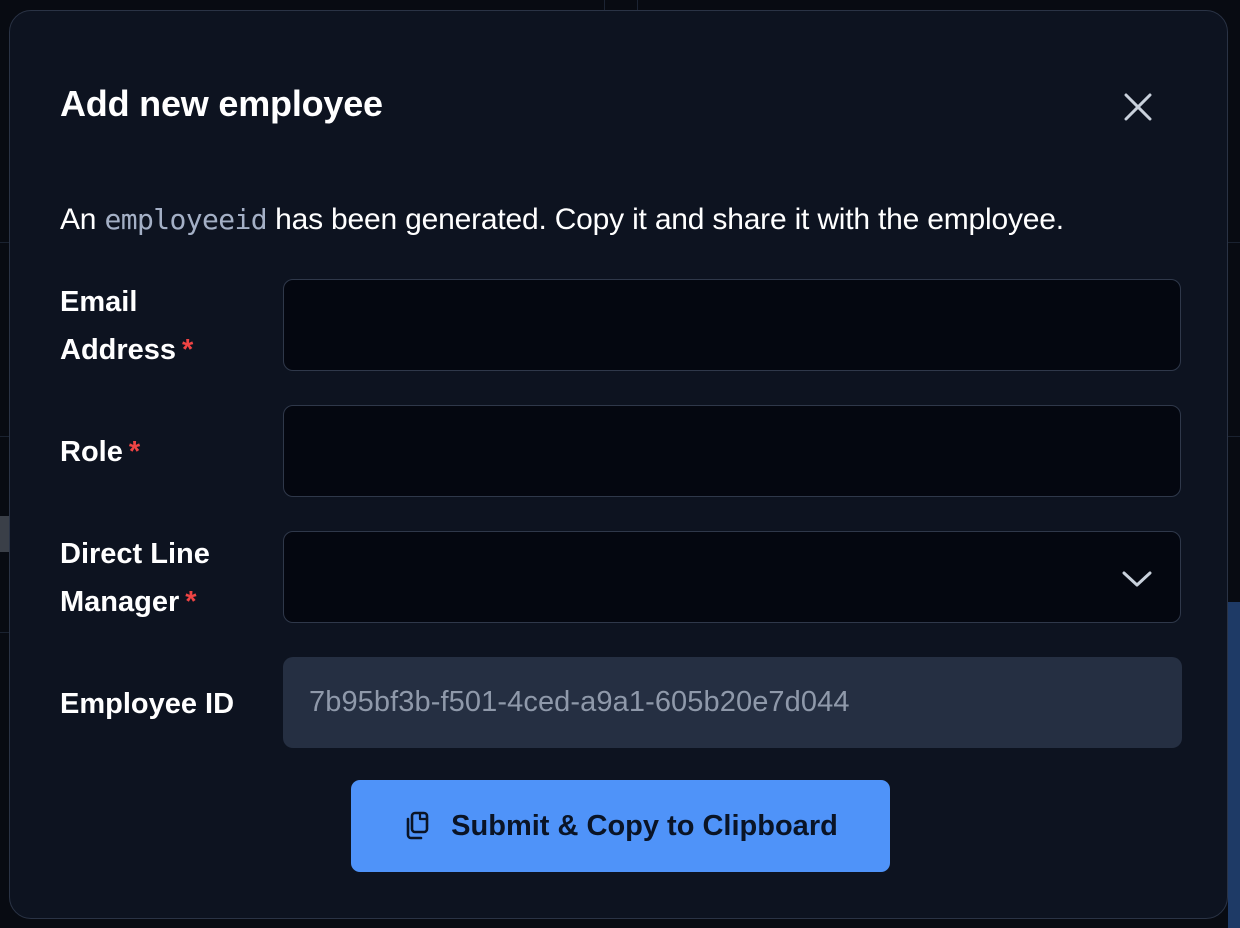 The image size is (1240, 928). I want to click on manager-select, so click(732, 577).